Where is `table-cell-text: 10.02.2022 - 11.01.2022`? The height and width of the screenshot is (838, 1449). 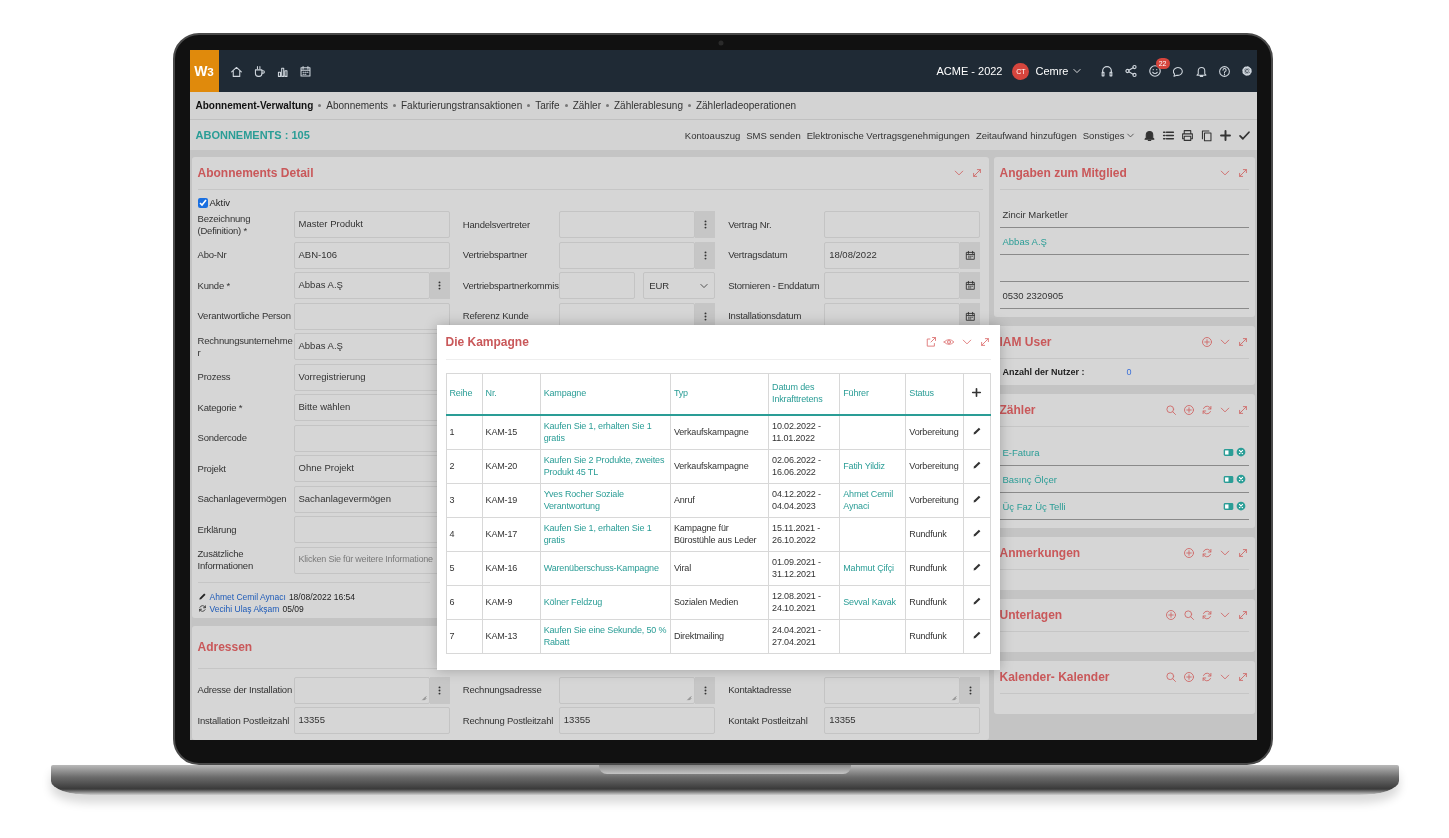 table-cell-text: 10.02.2022 - 11.01.2022 is located at coordinates (797, 432).